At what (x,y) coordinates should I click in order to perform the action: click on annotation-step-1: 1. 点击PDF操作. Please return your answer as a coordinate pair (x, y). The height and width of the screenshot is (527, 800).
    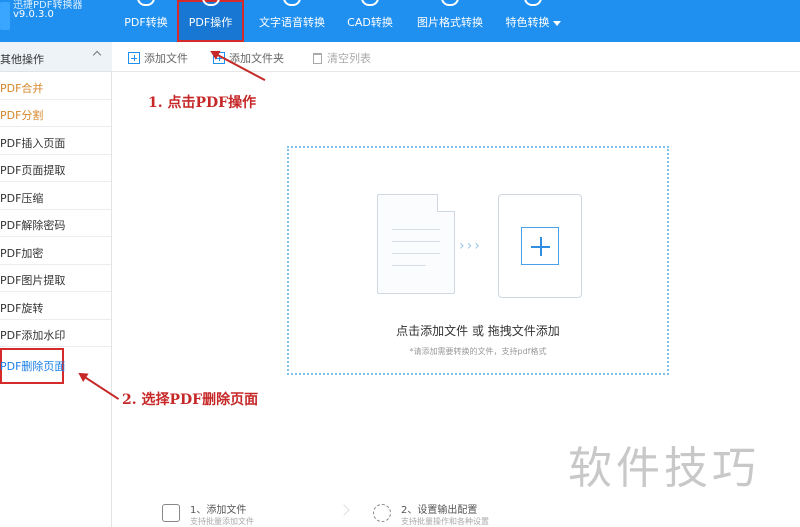
    Looking at the image, I should click on (202, 103).